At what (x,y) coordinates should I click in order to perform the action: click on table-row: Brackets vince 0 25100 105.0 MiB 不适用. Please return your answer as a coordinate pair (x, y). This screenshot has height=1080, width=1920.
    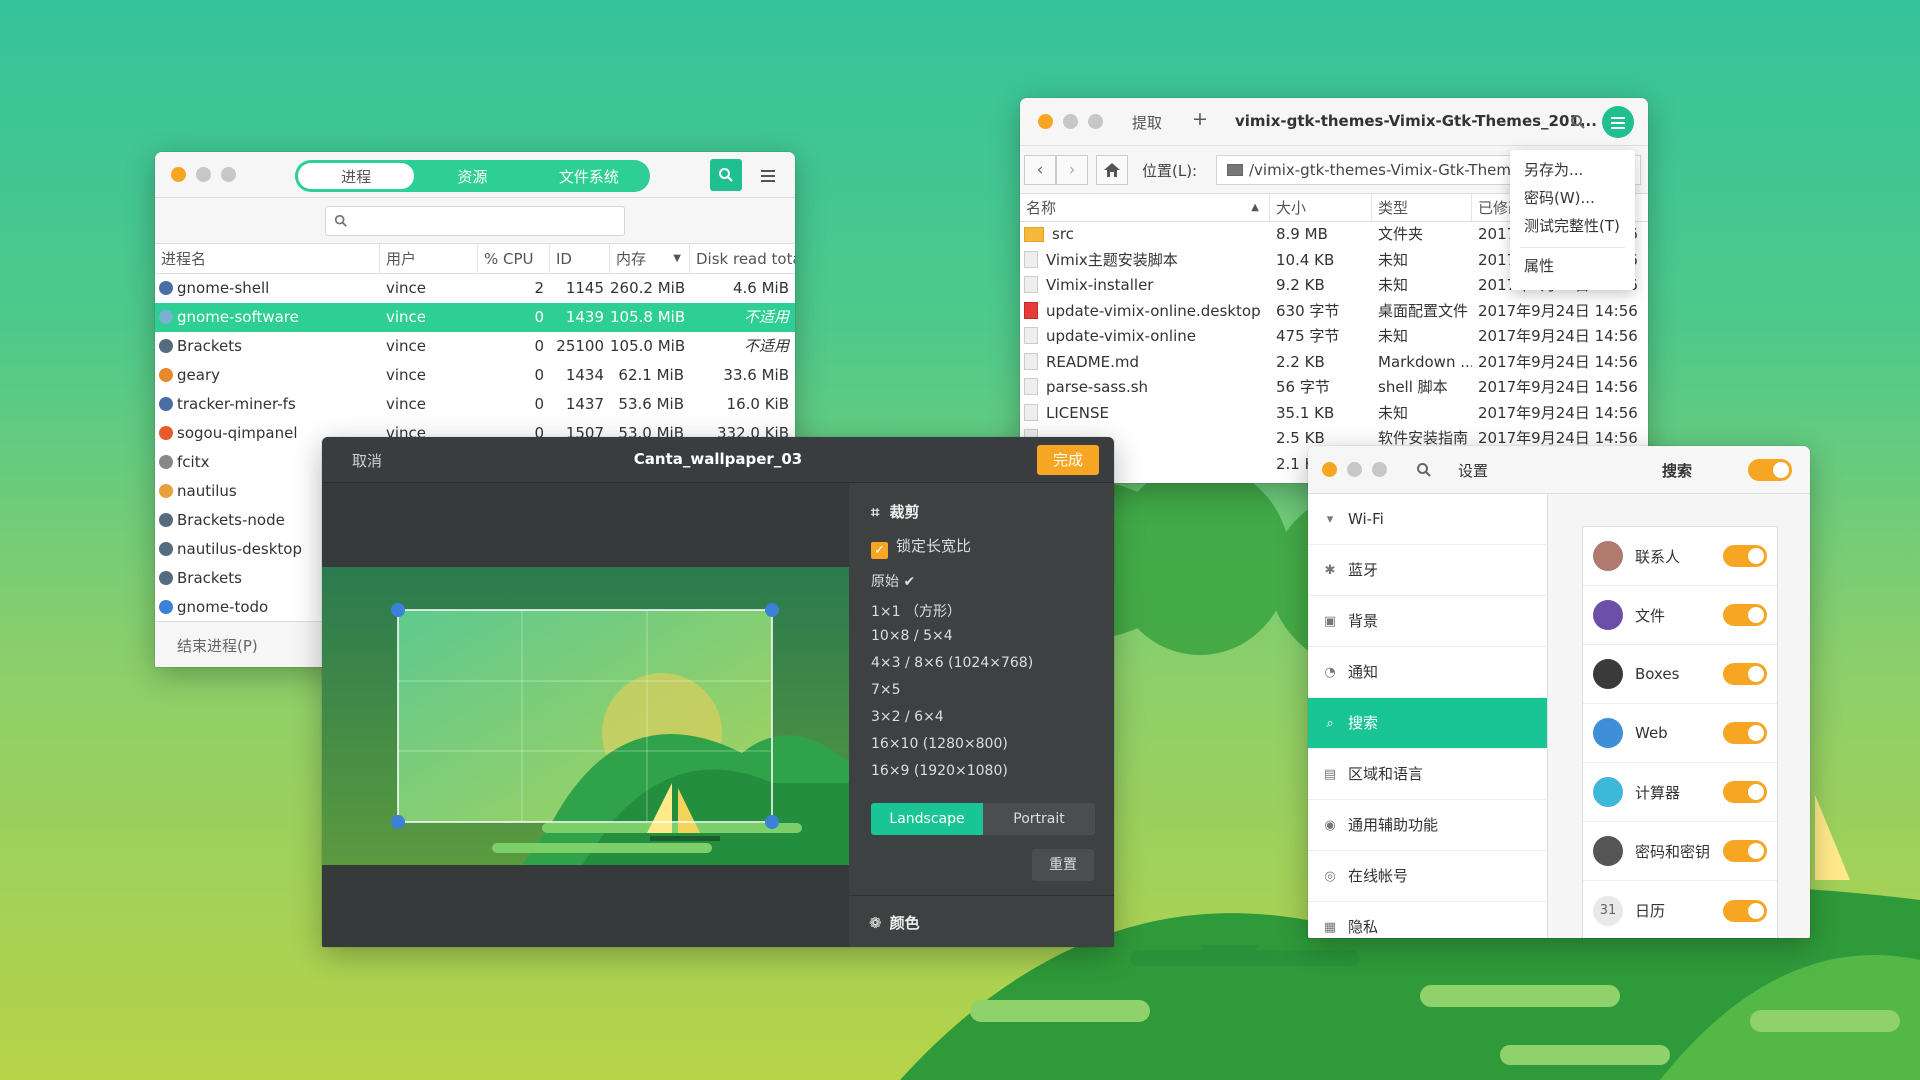
    Looking at the image, I should click on (475, 346).